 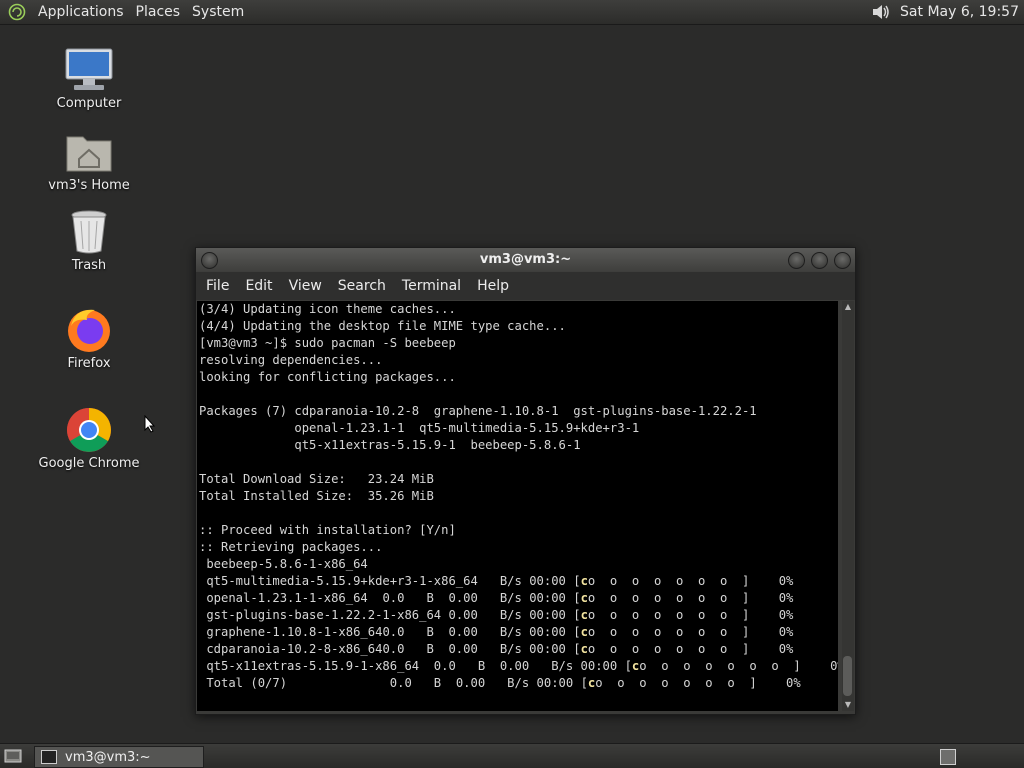 I want to click on terminal-line: qt5-x11extras-5.15.9-1 beebeep-5.8.6-1, so click(x=390, y=445).